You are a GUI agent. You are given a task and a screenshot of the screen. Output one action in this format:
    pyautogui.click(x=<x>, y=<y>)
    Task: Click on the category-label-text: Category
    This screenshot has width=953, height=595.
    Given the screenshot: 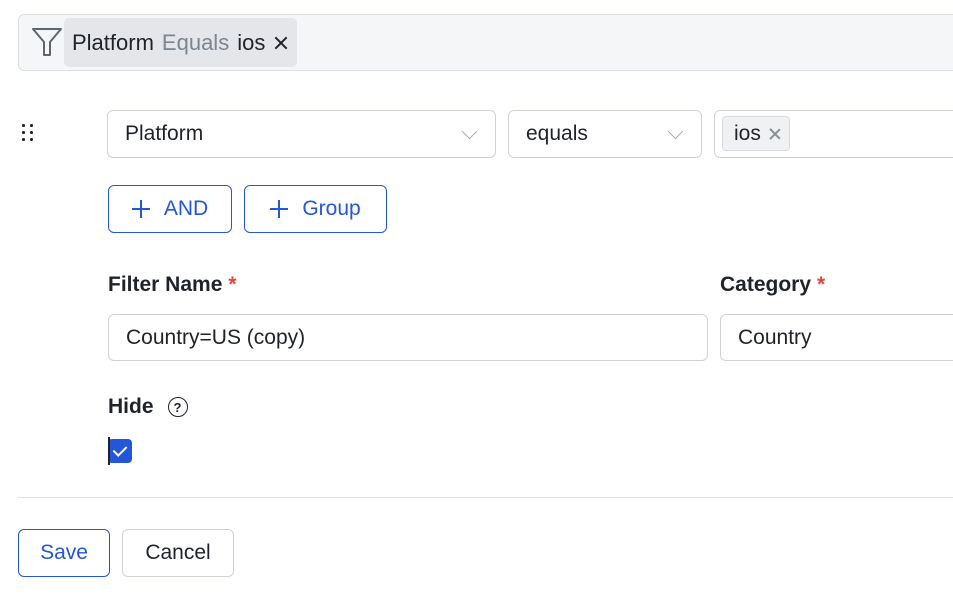 What is the action you would take?
    pyautogui.click(x=766, y=284)
    